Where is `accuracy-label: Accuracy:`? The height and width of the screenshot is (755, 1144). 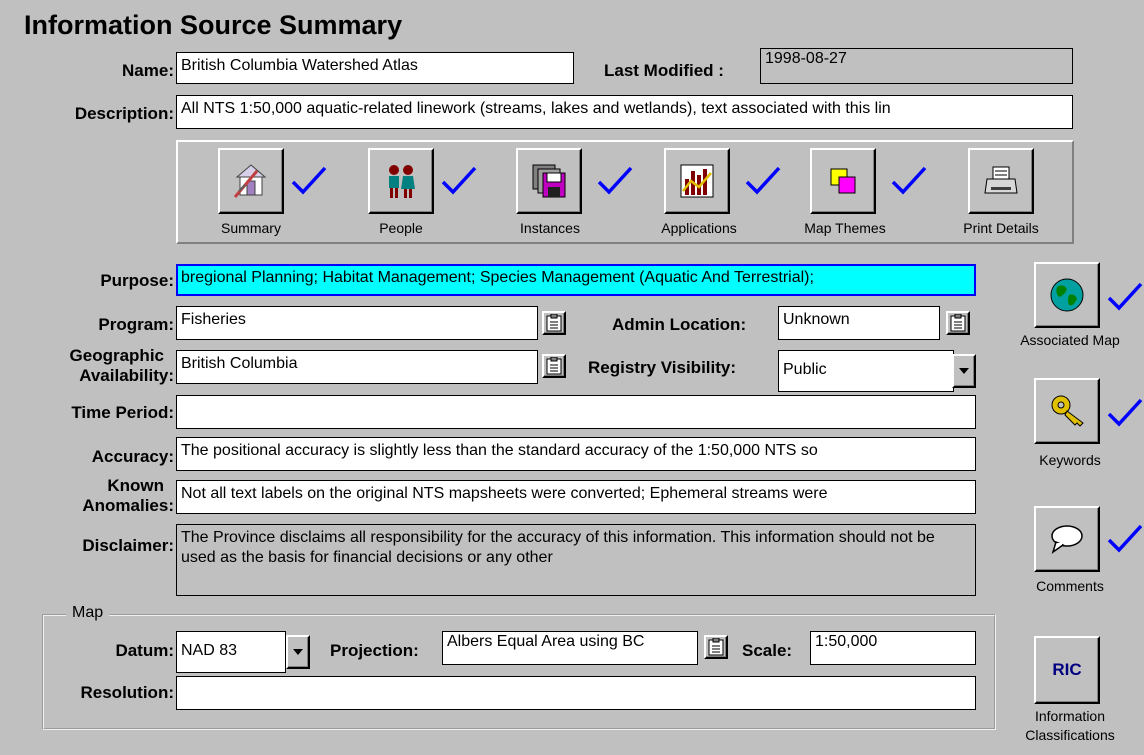 accuracy-label: Accuracy: is located at coordinates (132, 456).